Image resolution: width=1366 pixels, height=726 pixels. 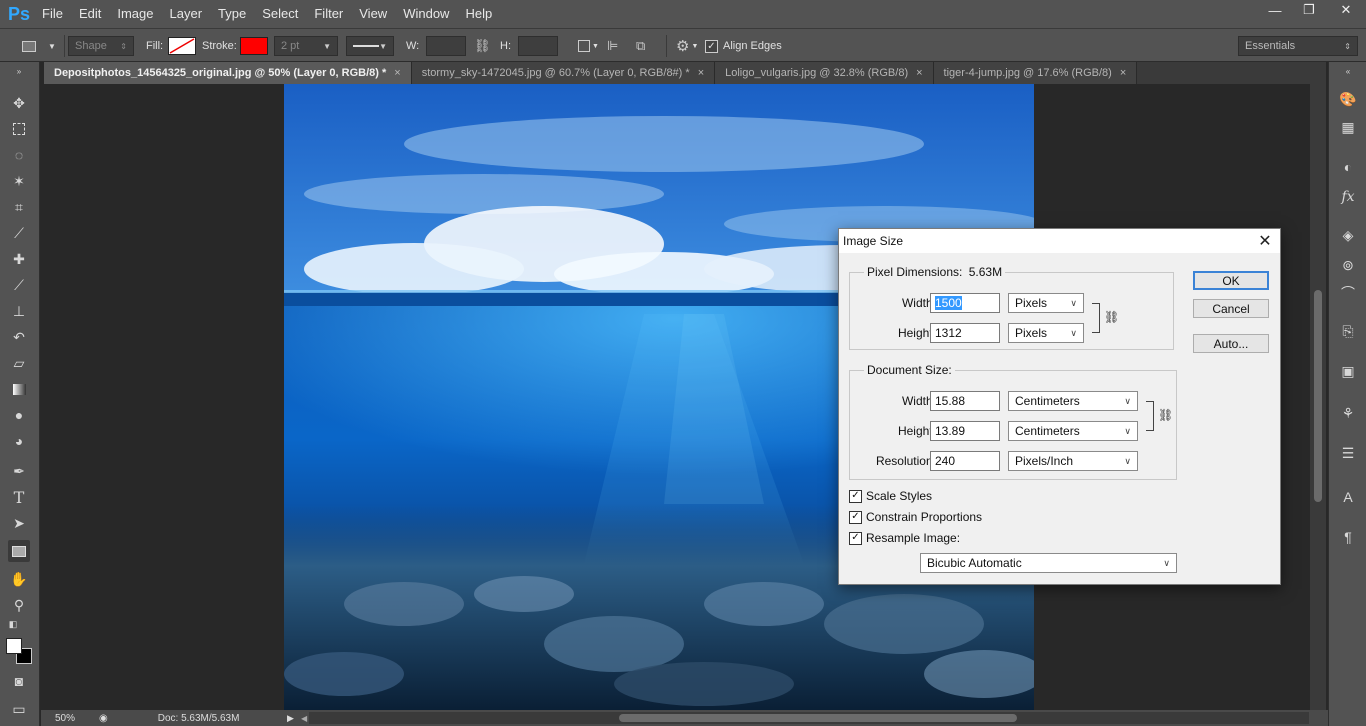 What do you see at coordinates (1348, 167) in the screenshot?
I see `adjustments-panel-icon: ◐` at bounding box center [1348, 167].